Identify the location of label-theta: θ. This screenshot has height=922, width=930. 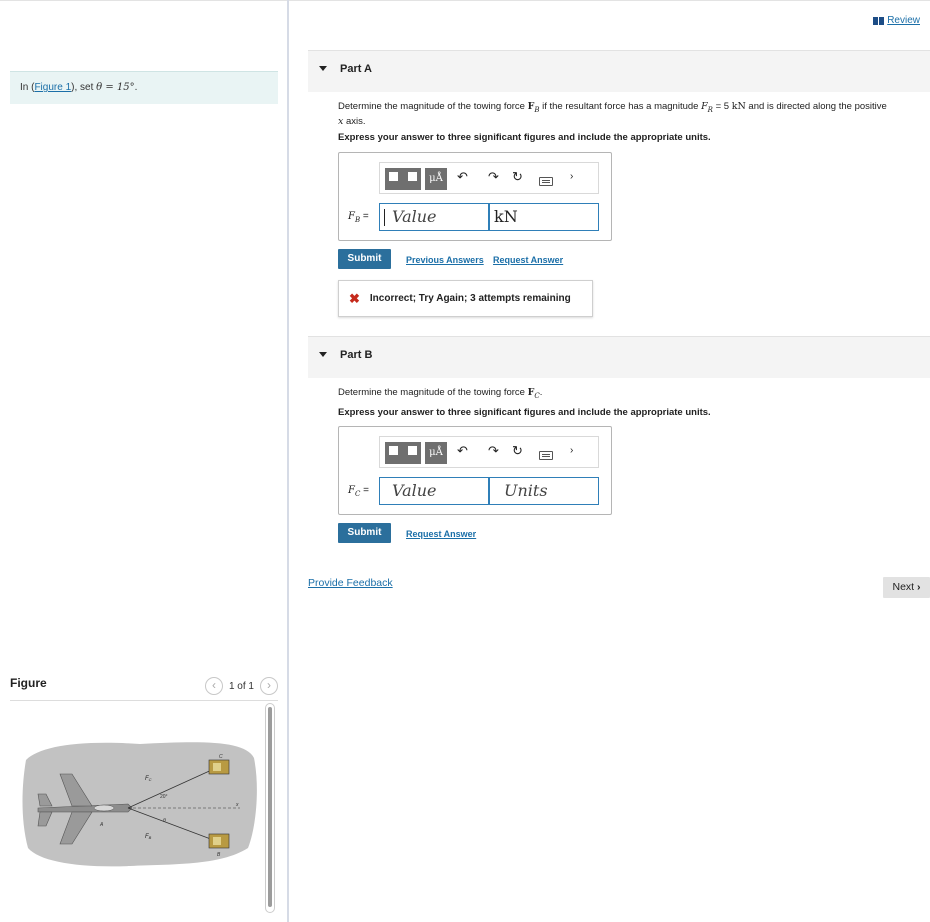
(164, 821).